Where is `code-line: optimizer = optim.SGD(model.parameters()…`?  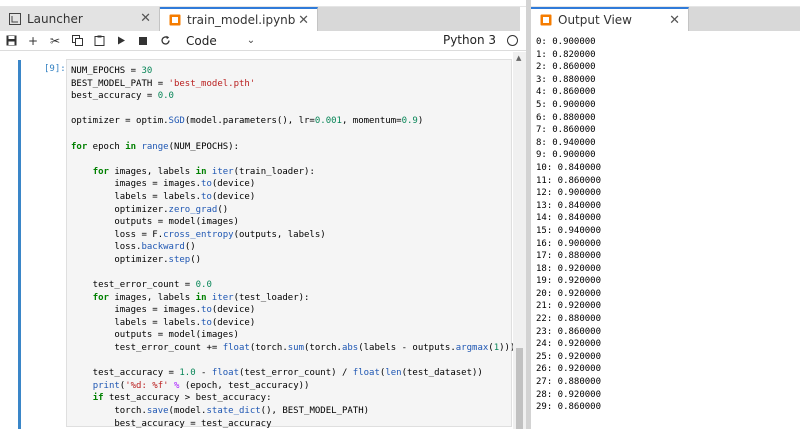
code-line: optimizer = optim.SGD(model.parameters()… is located at coordinates (296, 121).